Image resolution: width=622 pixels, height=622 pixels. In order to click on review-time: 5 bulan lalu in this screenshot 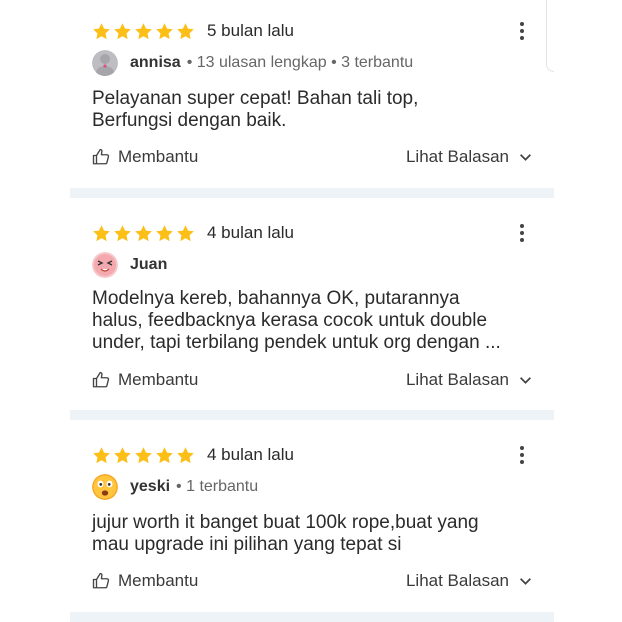, I will do `click(250, 30)`.